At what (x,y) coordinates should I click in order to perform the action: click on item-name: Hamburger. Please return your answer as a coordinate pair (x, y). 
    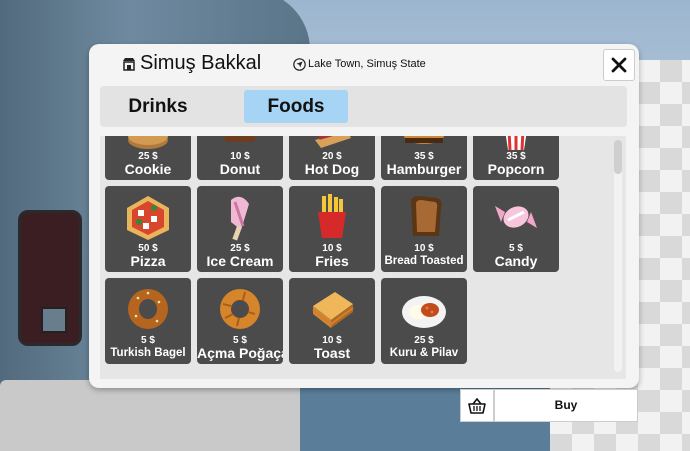
    Looking at the image, I should click on (424, 169).